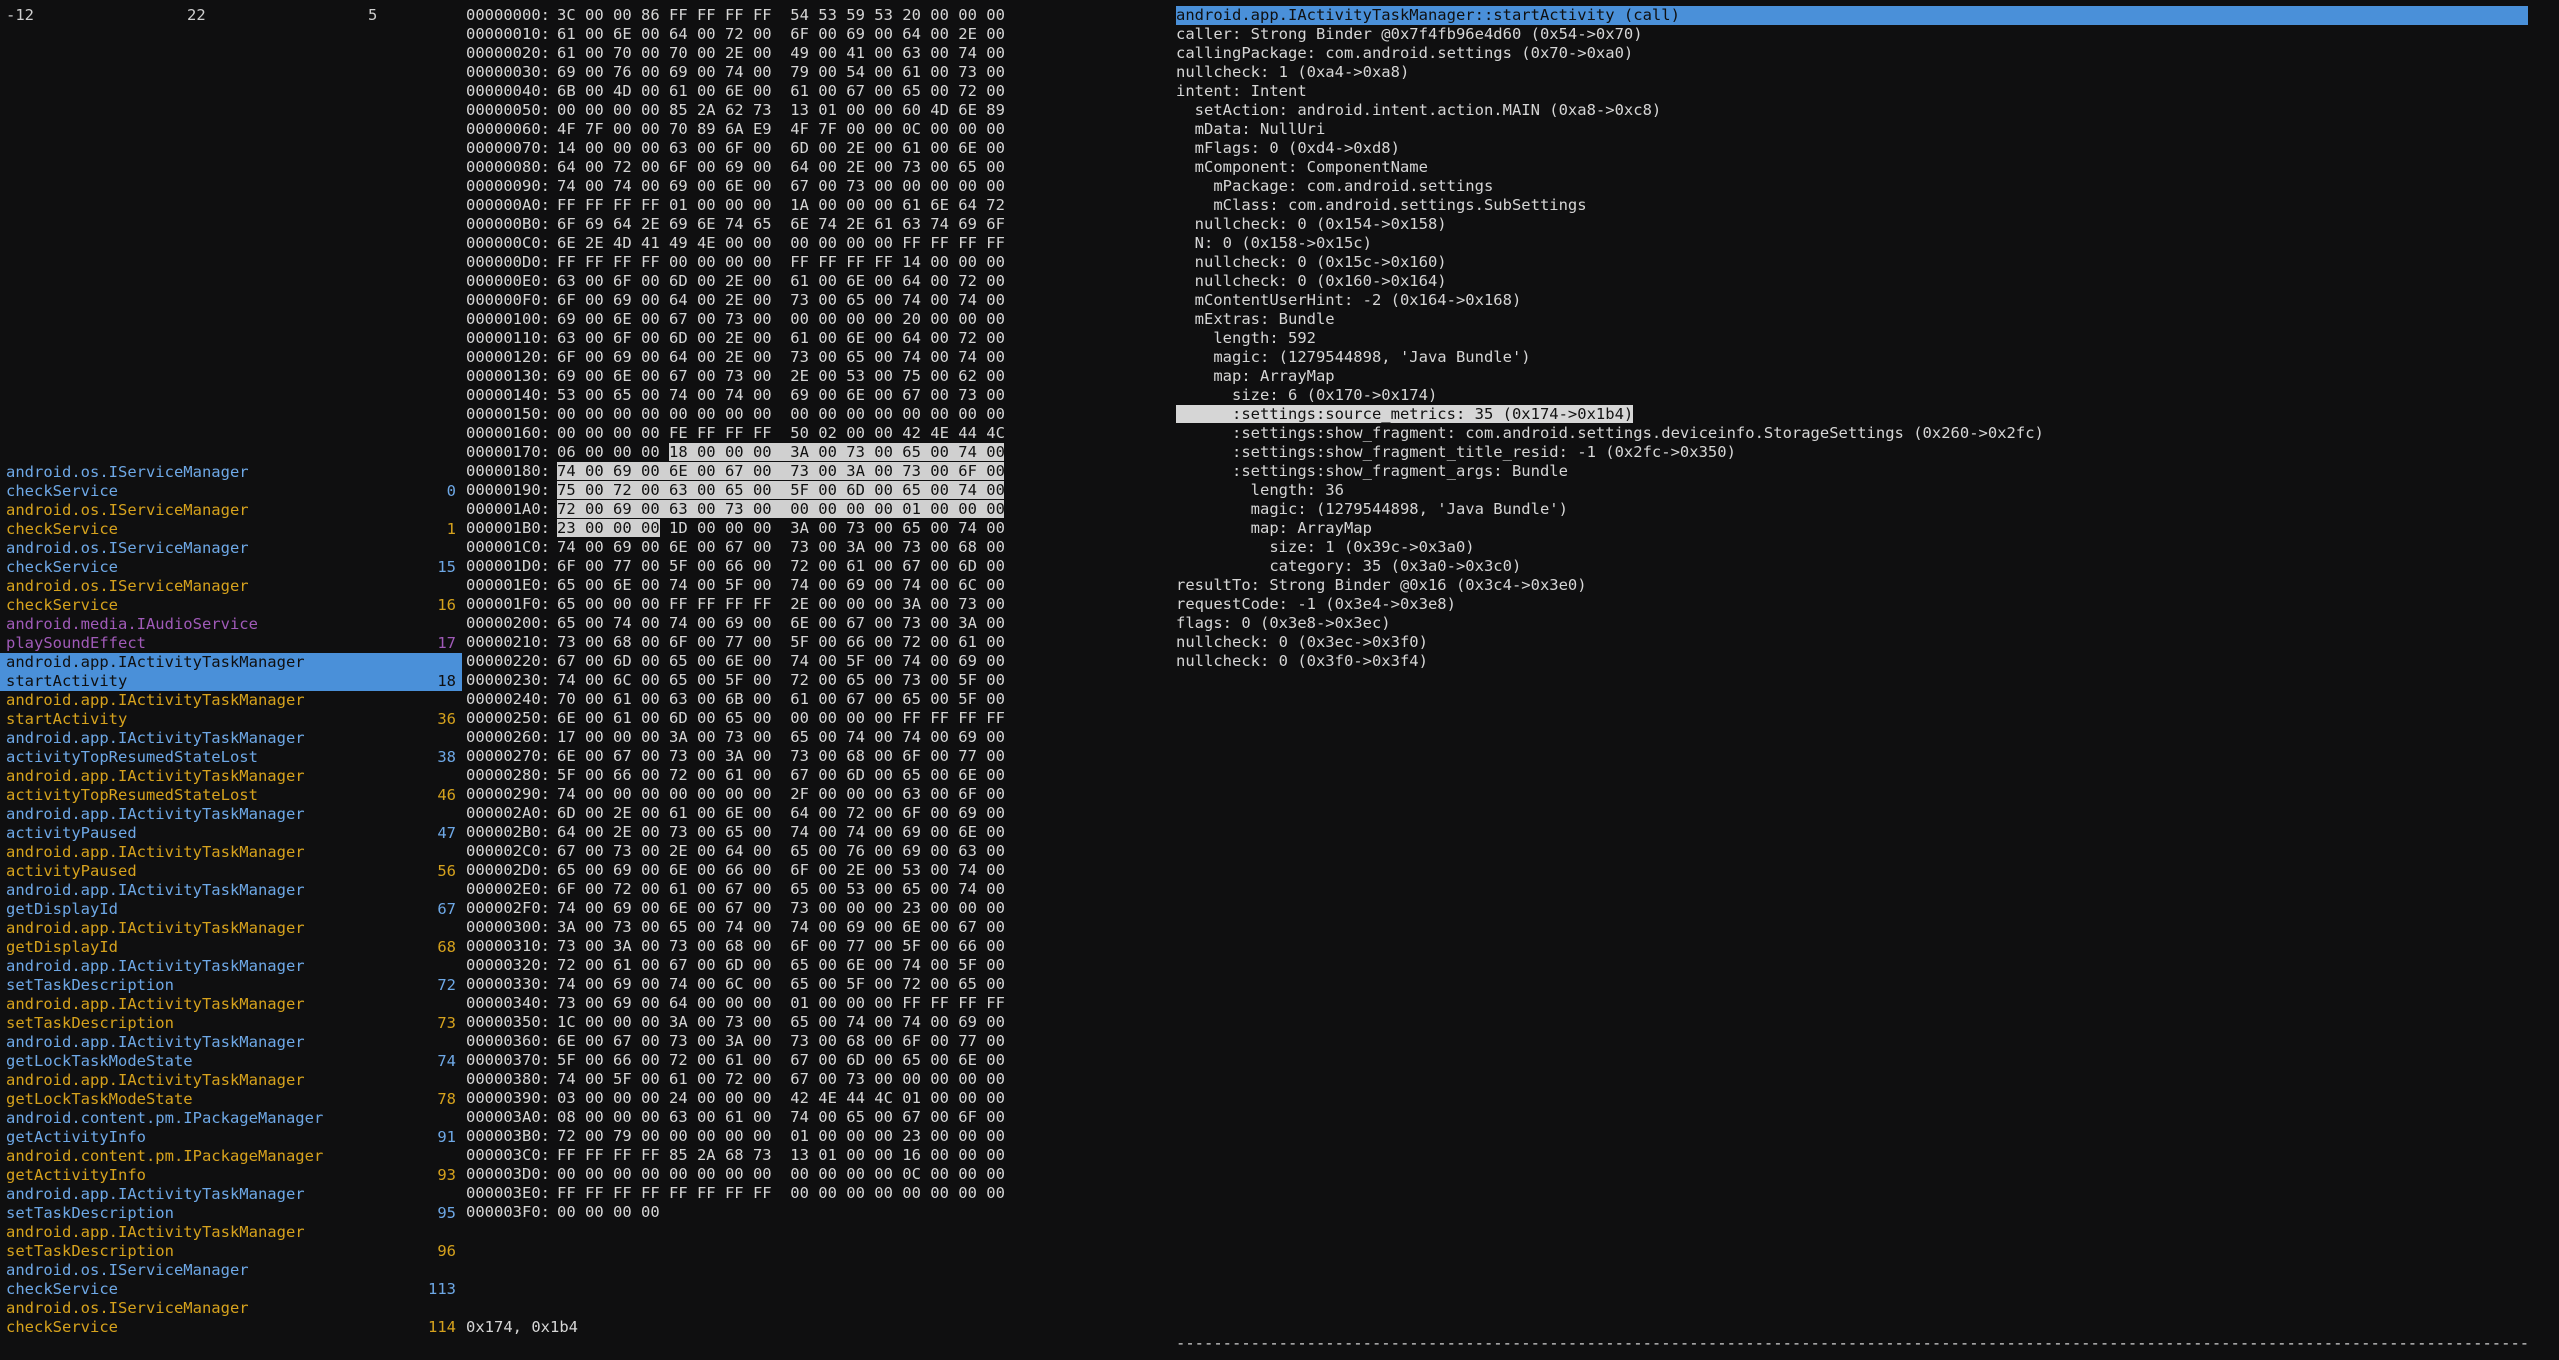 This screenshot has height=1360, width=2559. What do you see at coordinates (1852, 91) in the screenshot?
I see `detail-line: intent: Intent` at bounding box center [1852, 91].